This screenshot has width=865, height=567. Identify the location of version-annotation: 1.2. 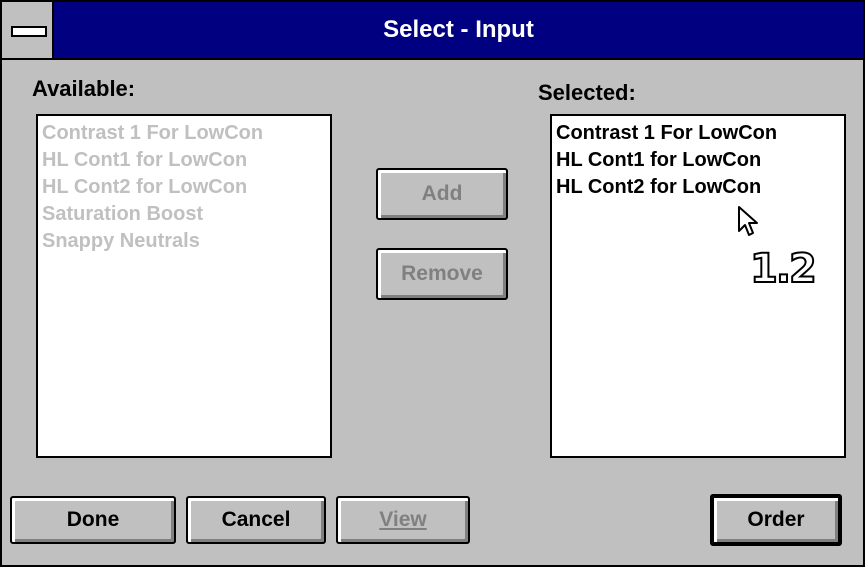
(783, 269).